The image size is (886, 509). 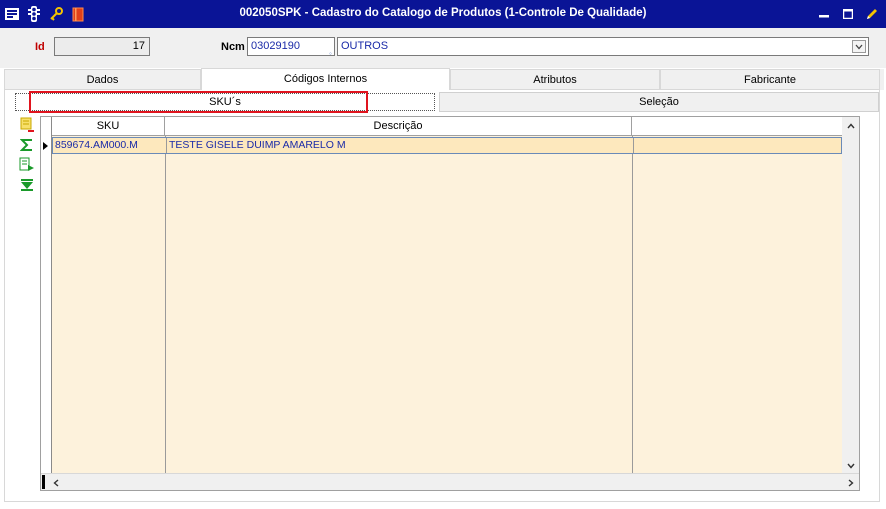 I want to click on ncm-field: 03029190, so click(x=291, y=46).